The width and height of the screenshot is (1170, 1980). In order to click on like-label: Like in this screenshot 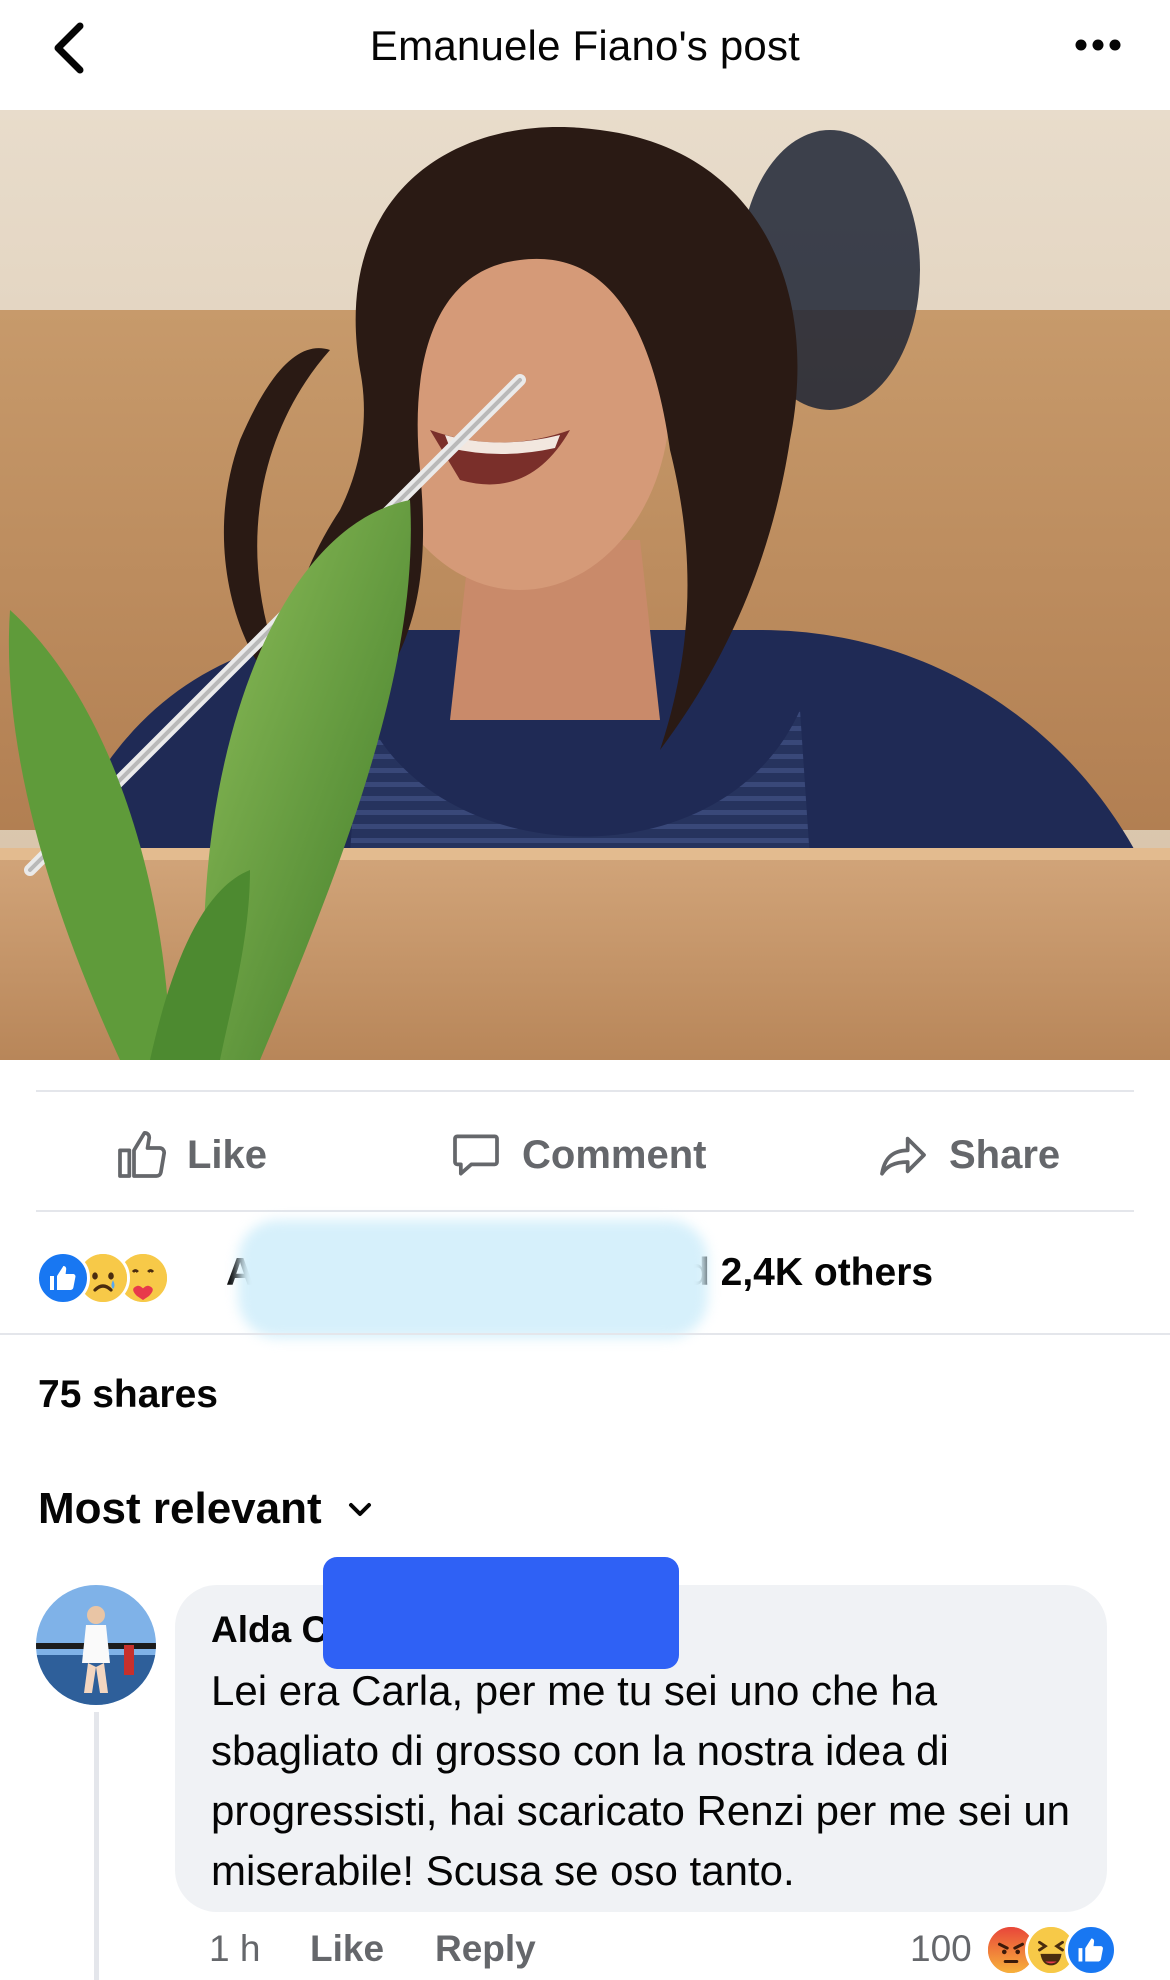, I will do `click(227, 1154)`.